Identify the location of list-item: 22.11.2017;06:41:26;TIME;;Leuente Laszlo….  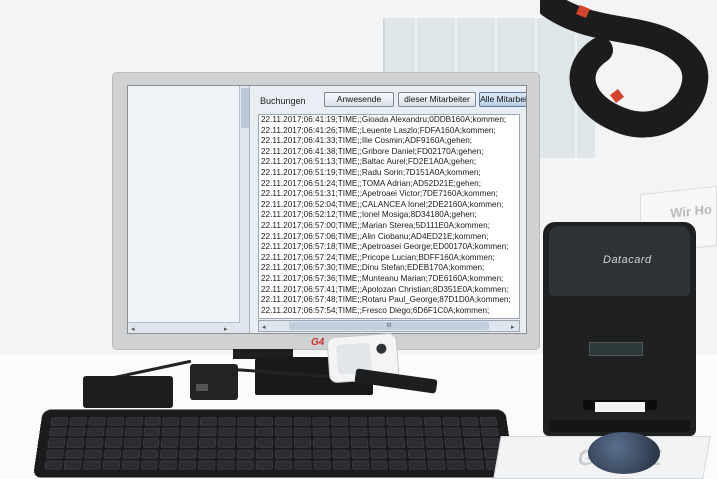
(389, 131).